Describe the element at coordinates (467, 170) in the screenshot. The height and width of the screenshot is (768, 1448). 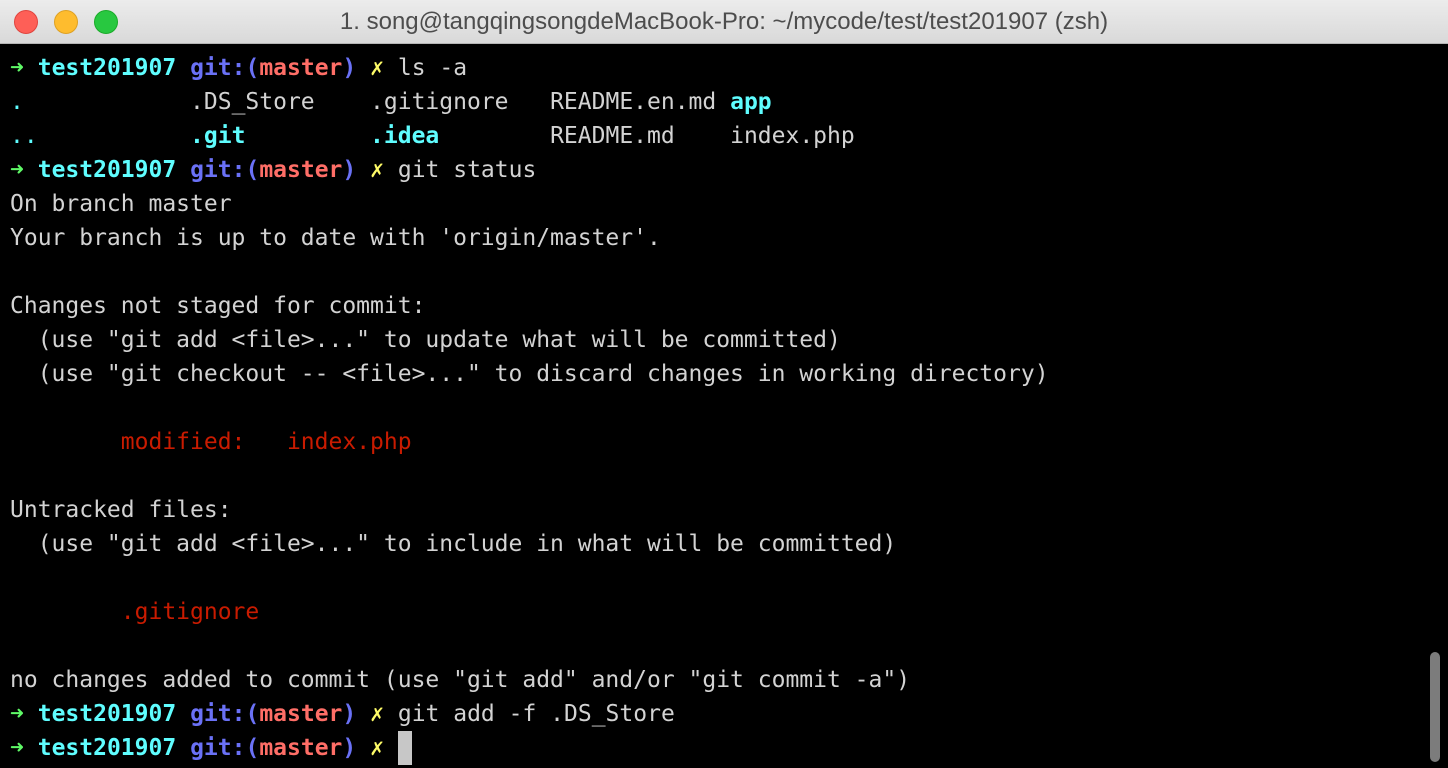
I see `command-text: git status` at that location.